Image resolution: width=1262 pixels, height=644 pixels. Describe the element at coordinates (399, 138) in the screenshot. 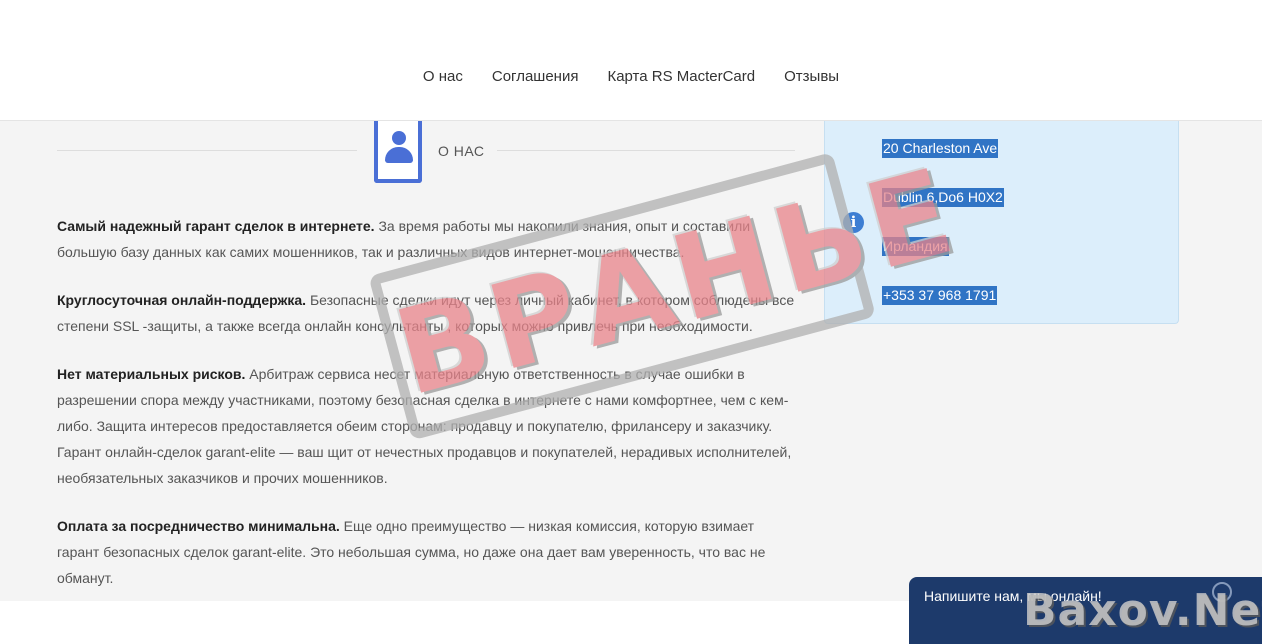

I see `user-profile-icon-head` at that location.